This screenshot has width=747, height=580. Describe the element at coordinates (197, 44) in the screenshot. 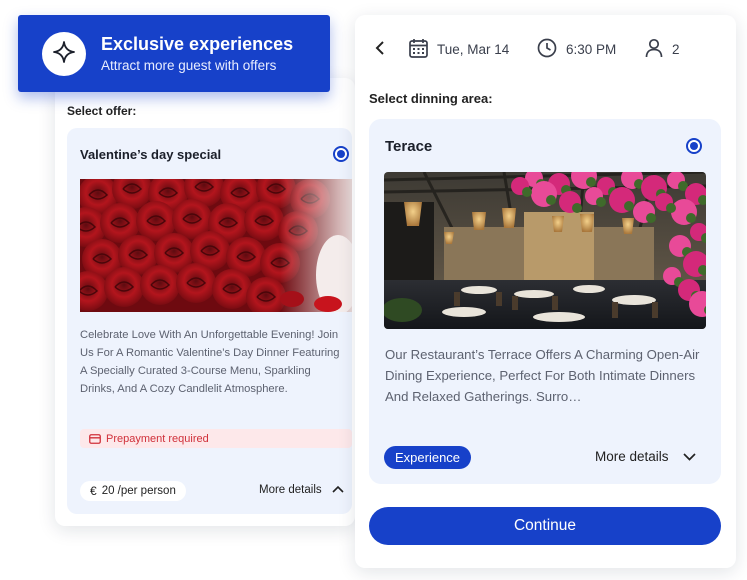

I see `banner-title: Exclusive experiences` at that location.